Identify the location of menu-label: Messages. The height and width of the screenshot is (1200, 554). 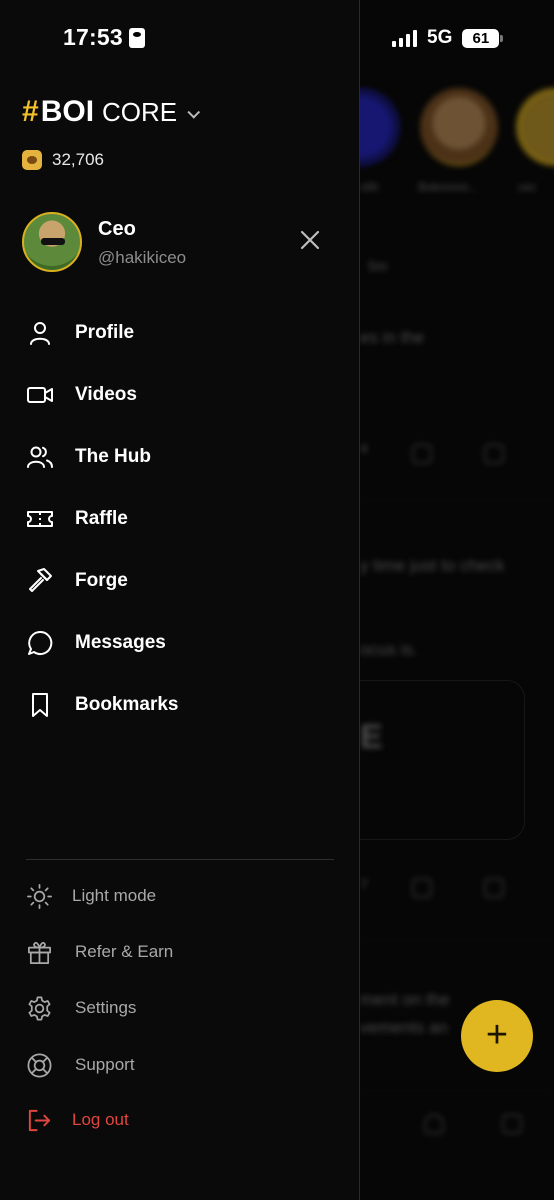
(120, 642).